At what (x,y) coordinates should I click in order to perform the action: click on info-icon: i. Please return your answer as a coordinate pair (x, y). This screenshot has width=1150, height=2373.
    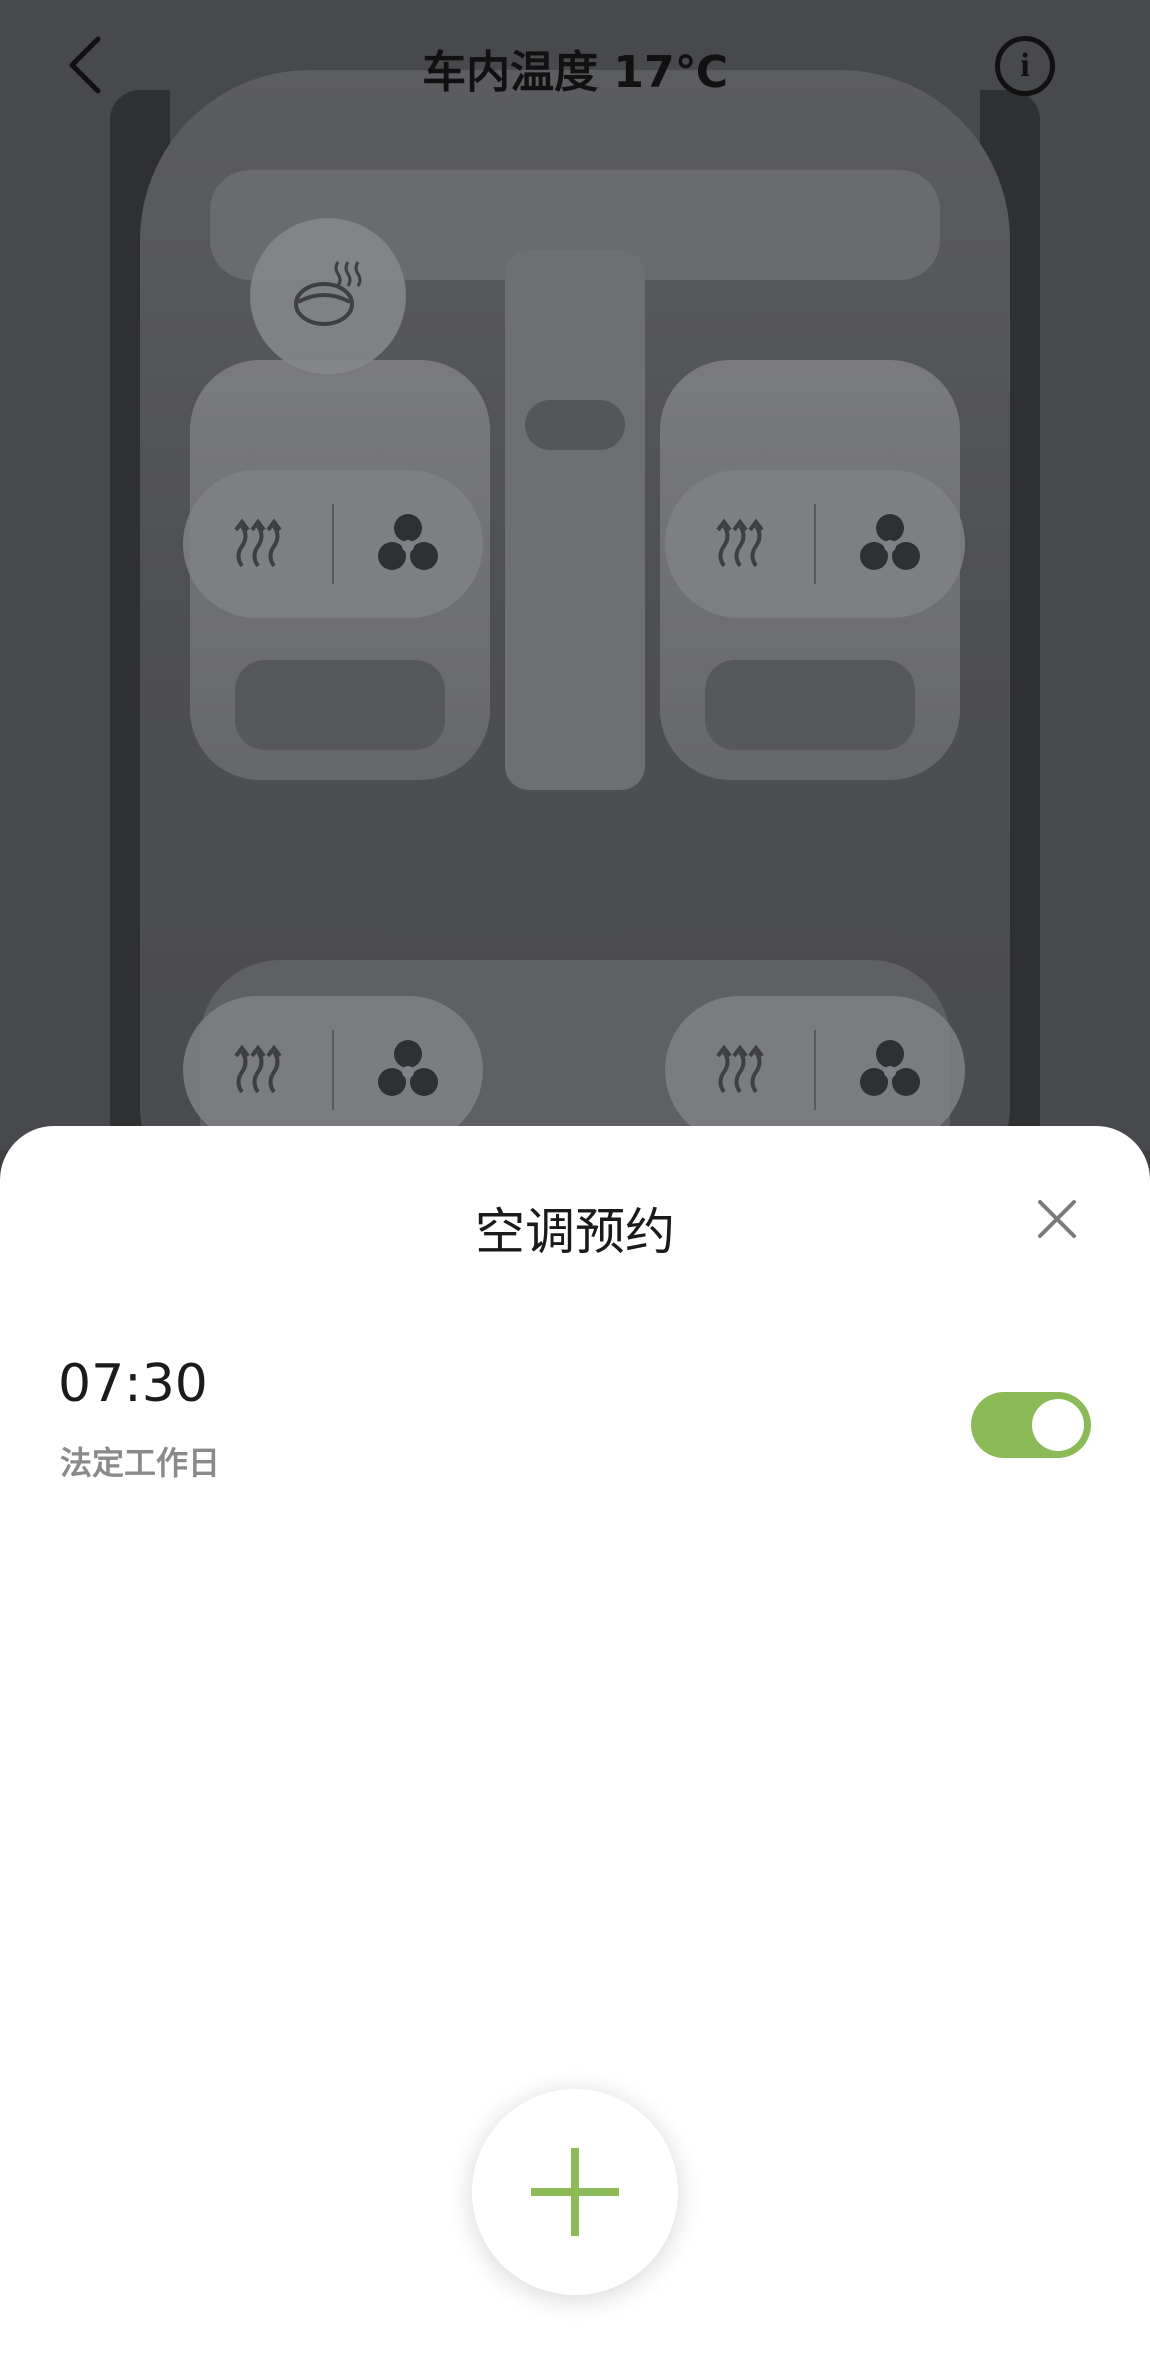
    Looking at the image, I should click on (1025, 65).